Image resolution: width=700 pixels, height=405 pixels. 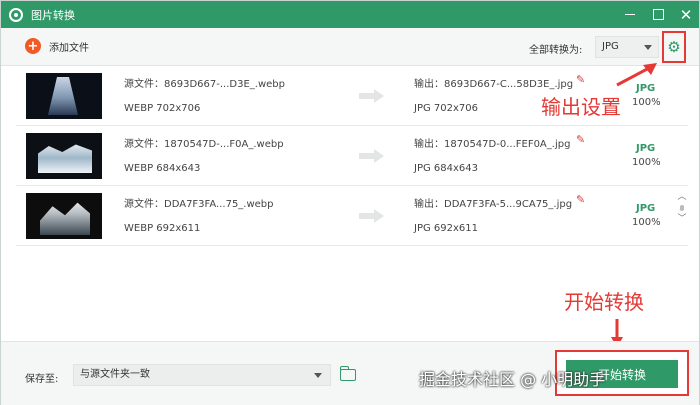 I want to click on format-select: JPG, so click(x=627, y=47).